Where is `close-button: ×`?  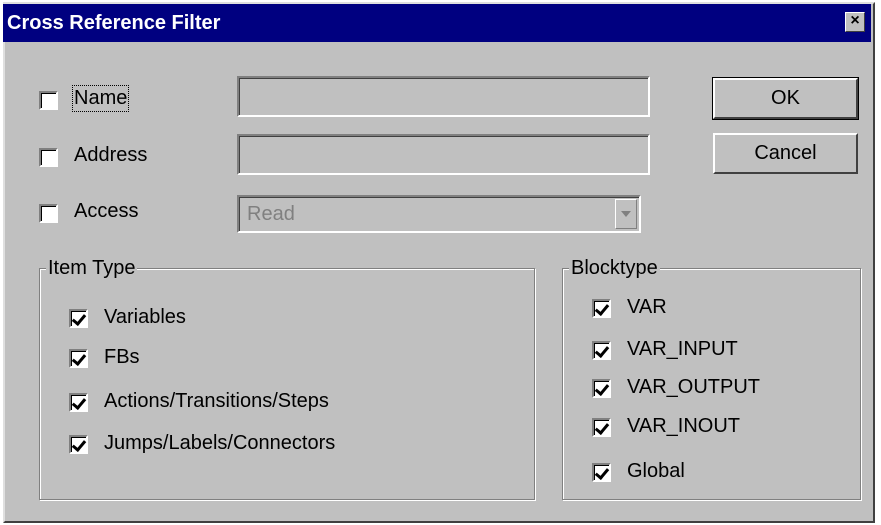
close-button: × is located at coordinates (855, 22).